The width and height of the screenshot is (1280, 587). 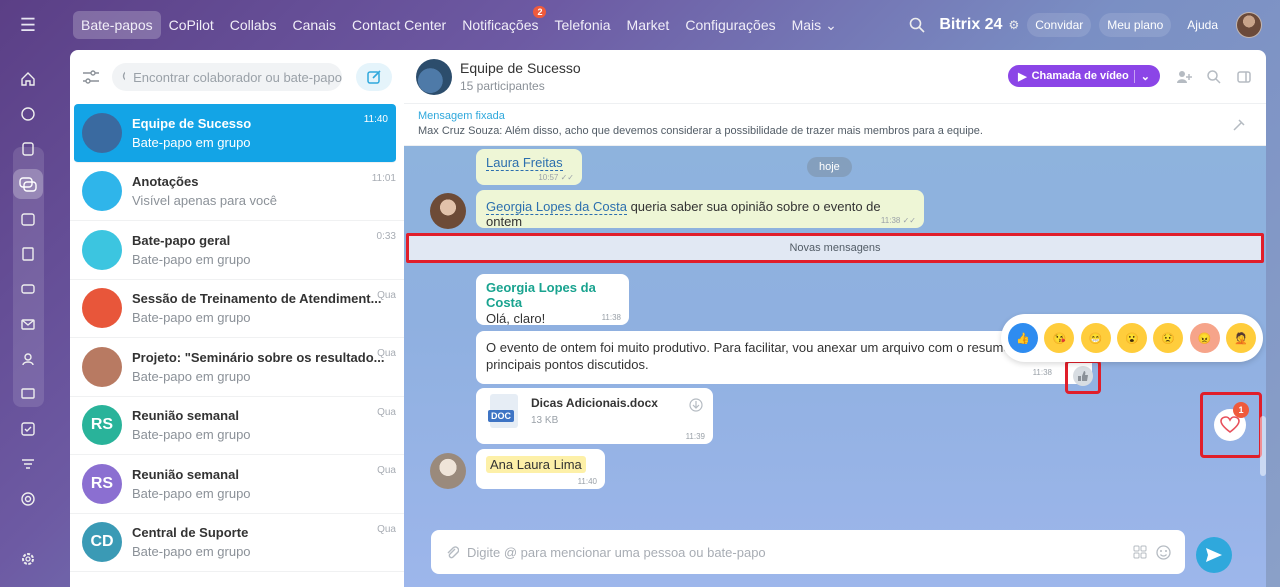 What do you see at coordinates (1013, 25) in the screenshot?
I see `settings-icon: ⚙` at bounding box center [1013, 25].